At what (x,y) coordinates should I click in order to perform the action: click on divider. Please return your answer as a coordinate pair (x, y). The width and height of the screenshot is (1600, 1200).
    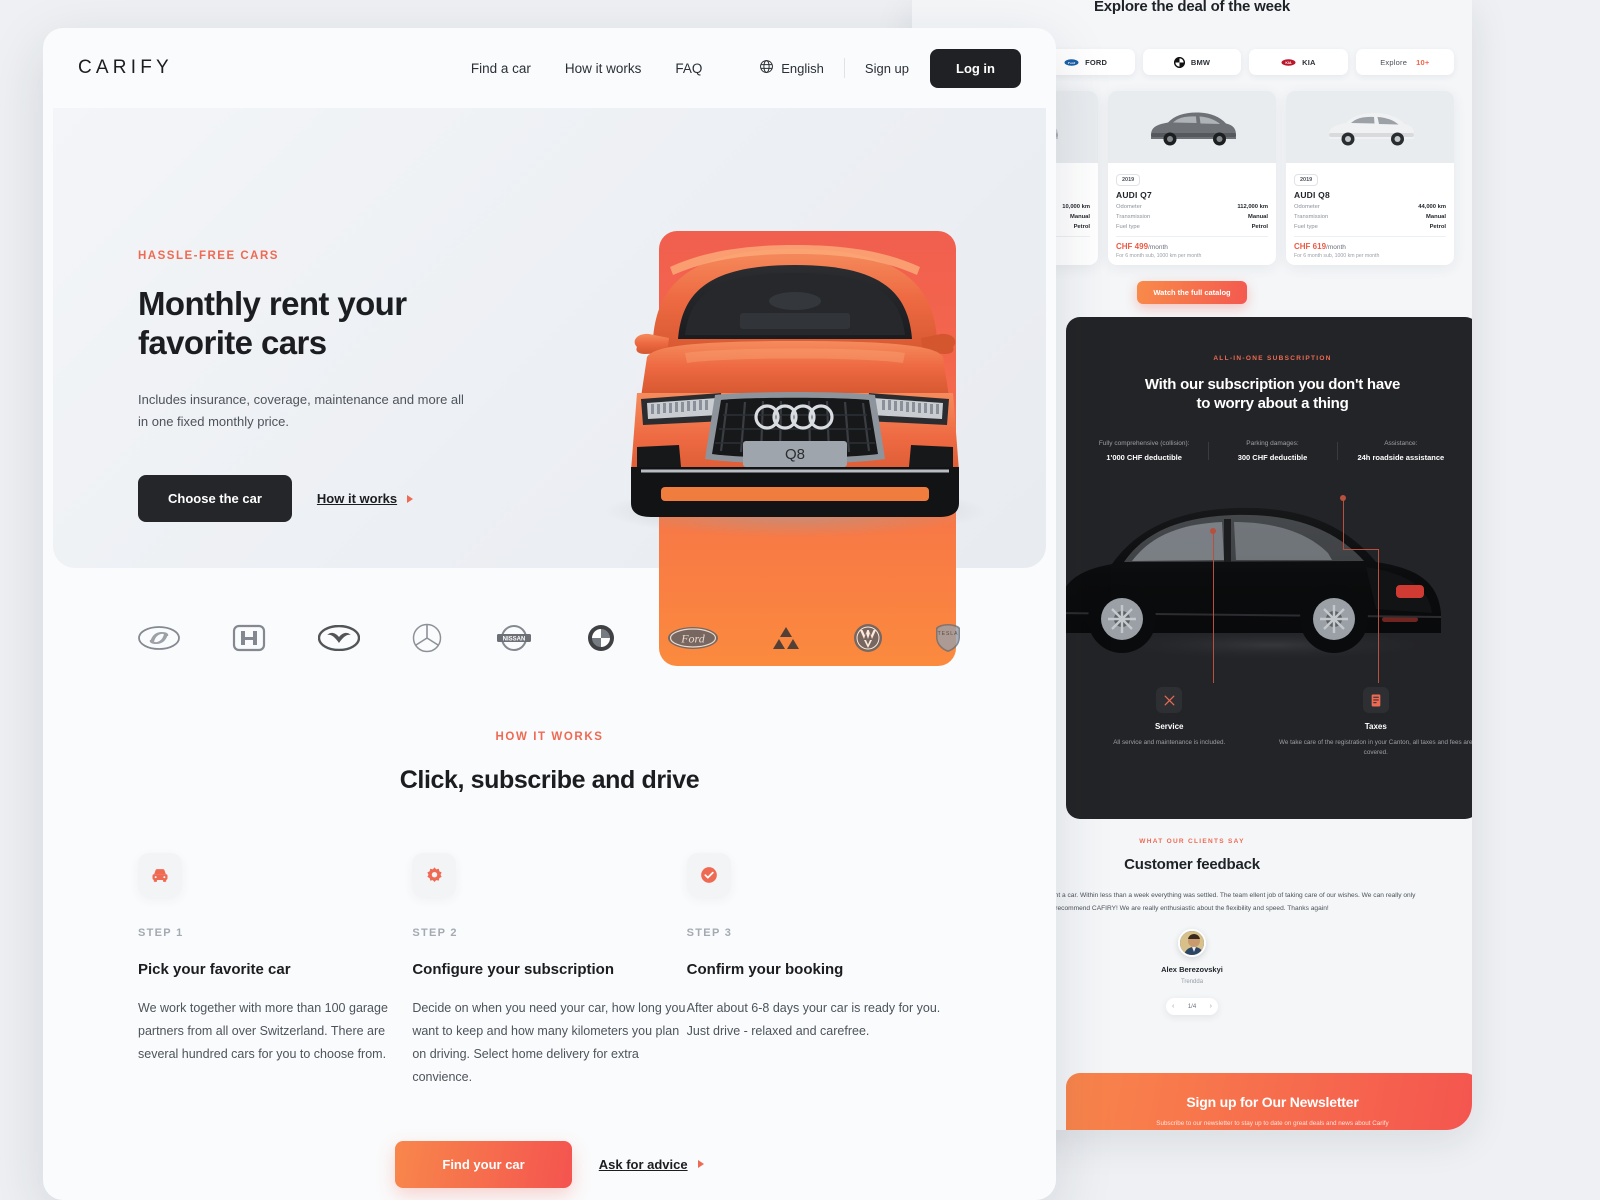
    Looking at the image, I should click on (1192, 236).